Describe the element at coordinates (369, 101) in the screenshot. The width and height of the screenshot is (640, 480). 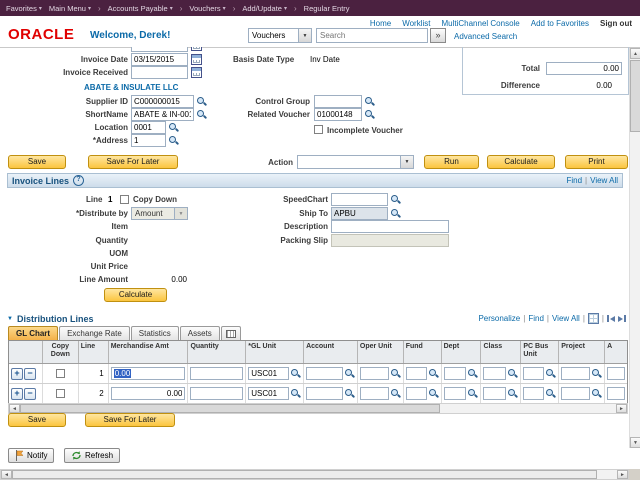
I see `control-group-lookup-icon` at that location.